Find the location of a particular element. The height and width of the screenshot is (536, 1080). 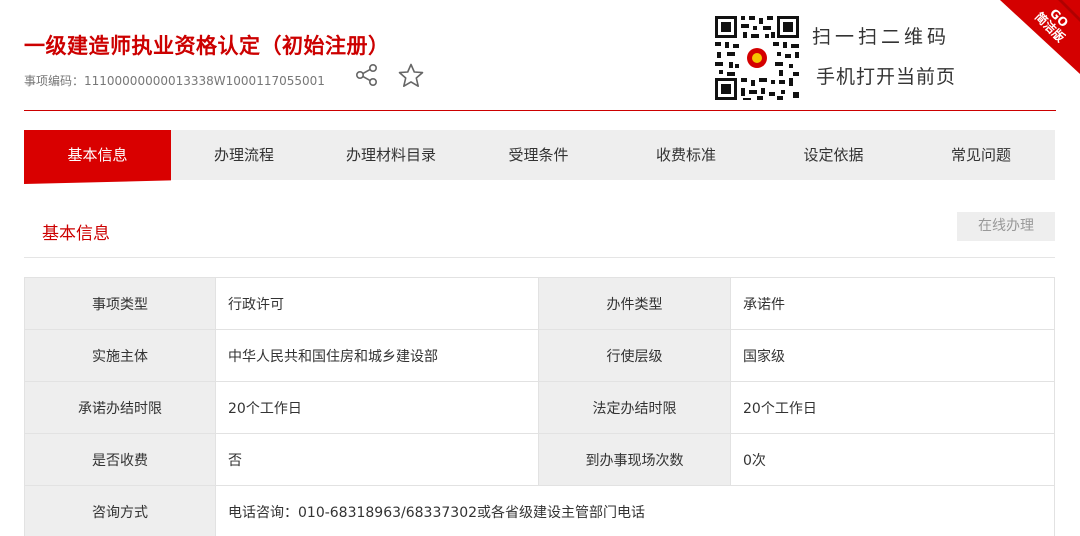

consult-value: 电话咨询：010-68318963/68337302或各省级建设主管部门电话 is located at coordinates (635, 510).